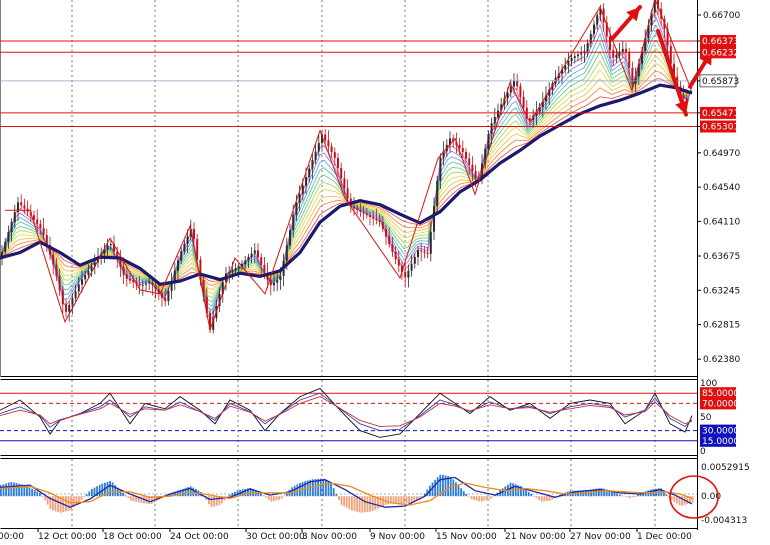 This screenshot has height=545, width=770. I want to click on oscillator-lines, so click(346, 412).